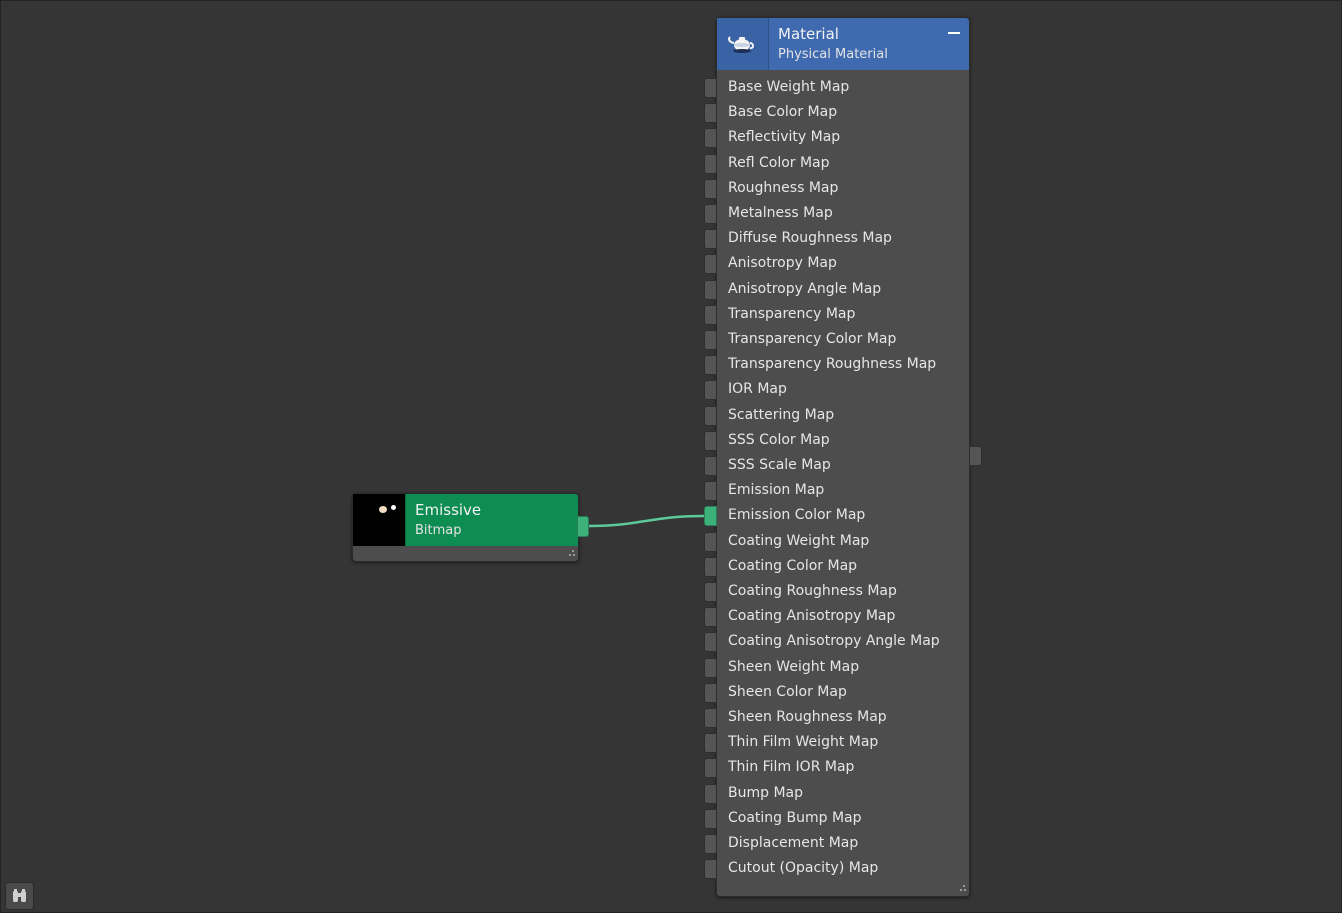 Image resolution: width=1342 pixels, height=913 pixels. I want to click on material-input-row: Roughness Map, so click(843, 189).